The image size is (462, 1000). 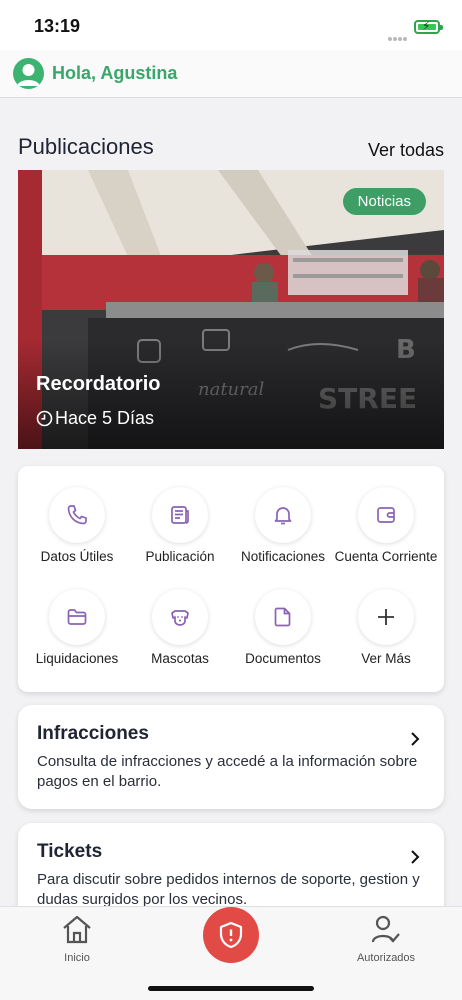 I want to click on news-time-text: Hace 5 Días, so click(x=105, y=418).